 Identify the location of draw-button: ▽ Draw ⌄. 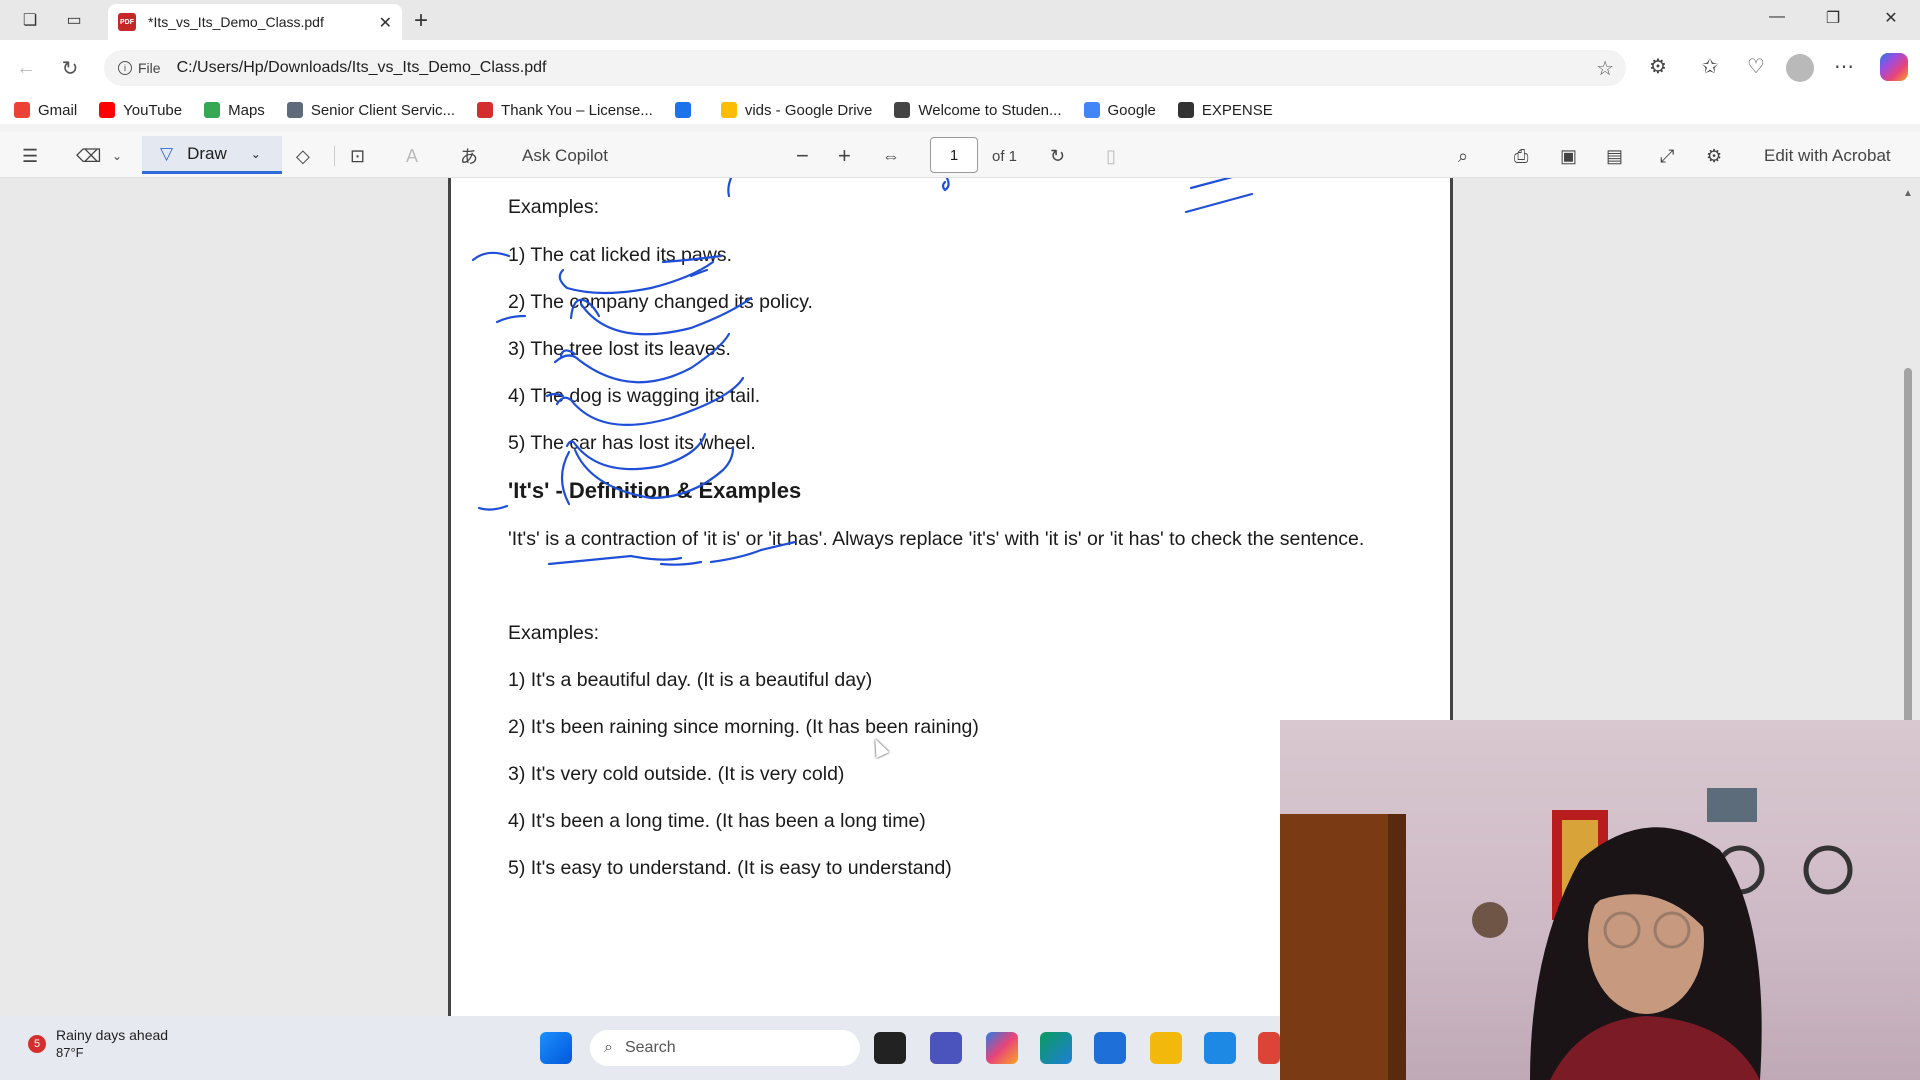
(212, 155).